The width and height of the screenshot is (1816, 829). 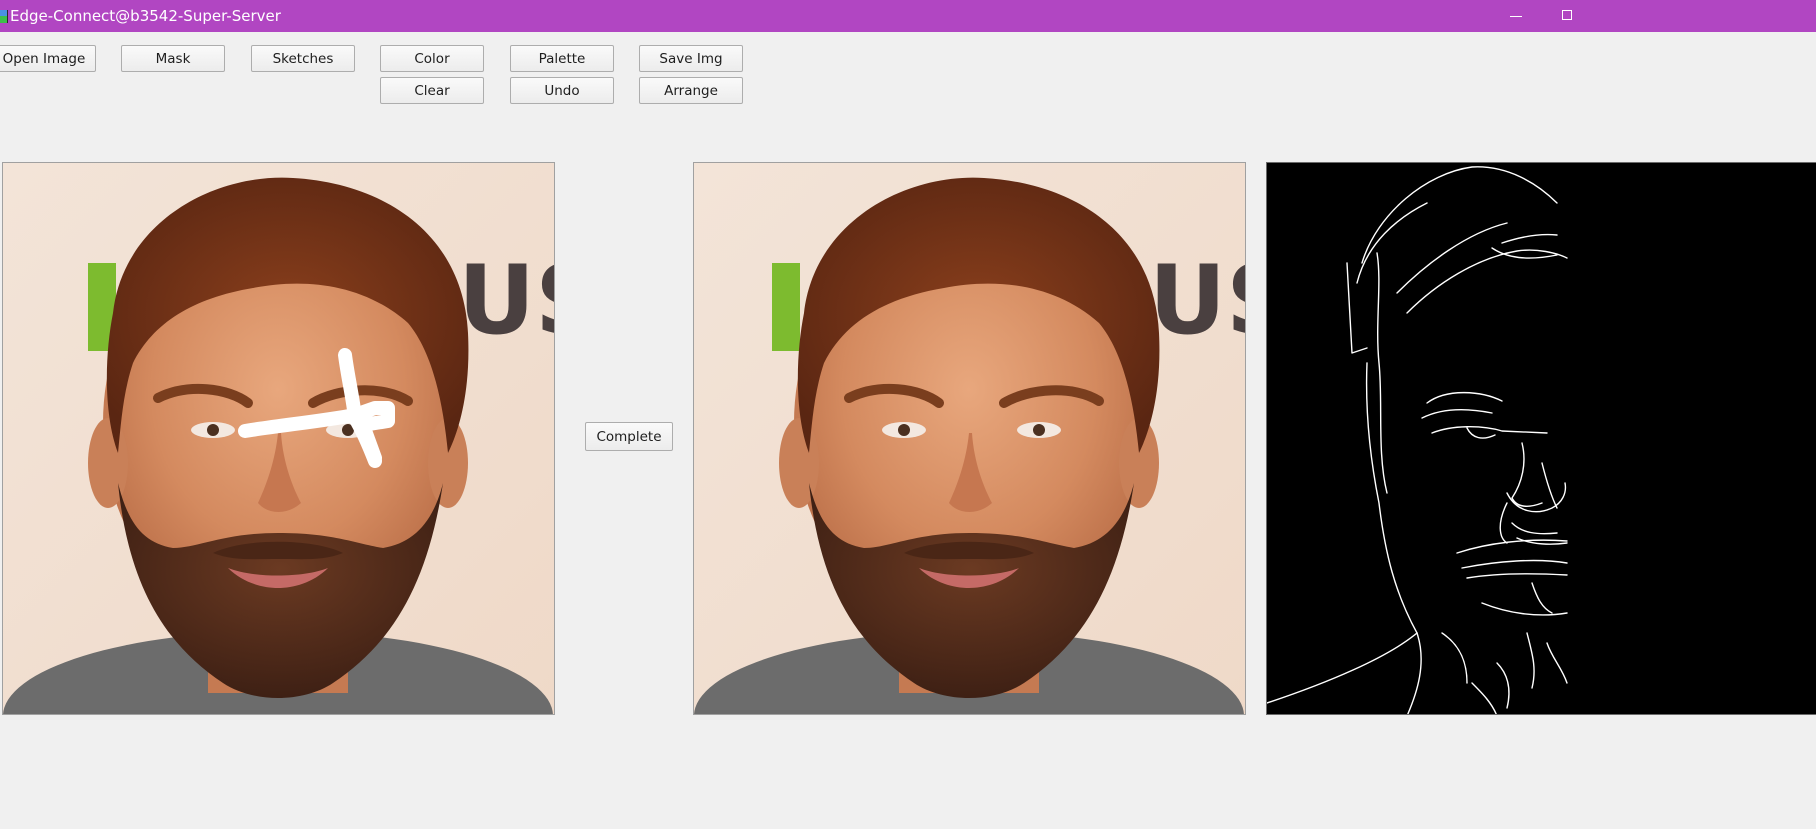 I want to click on mask-button: Mask, so click(x=173, y=58).